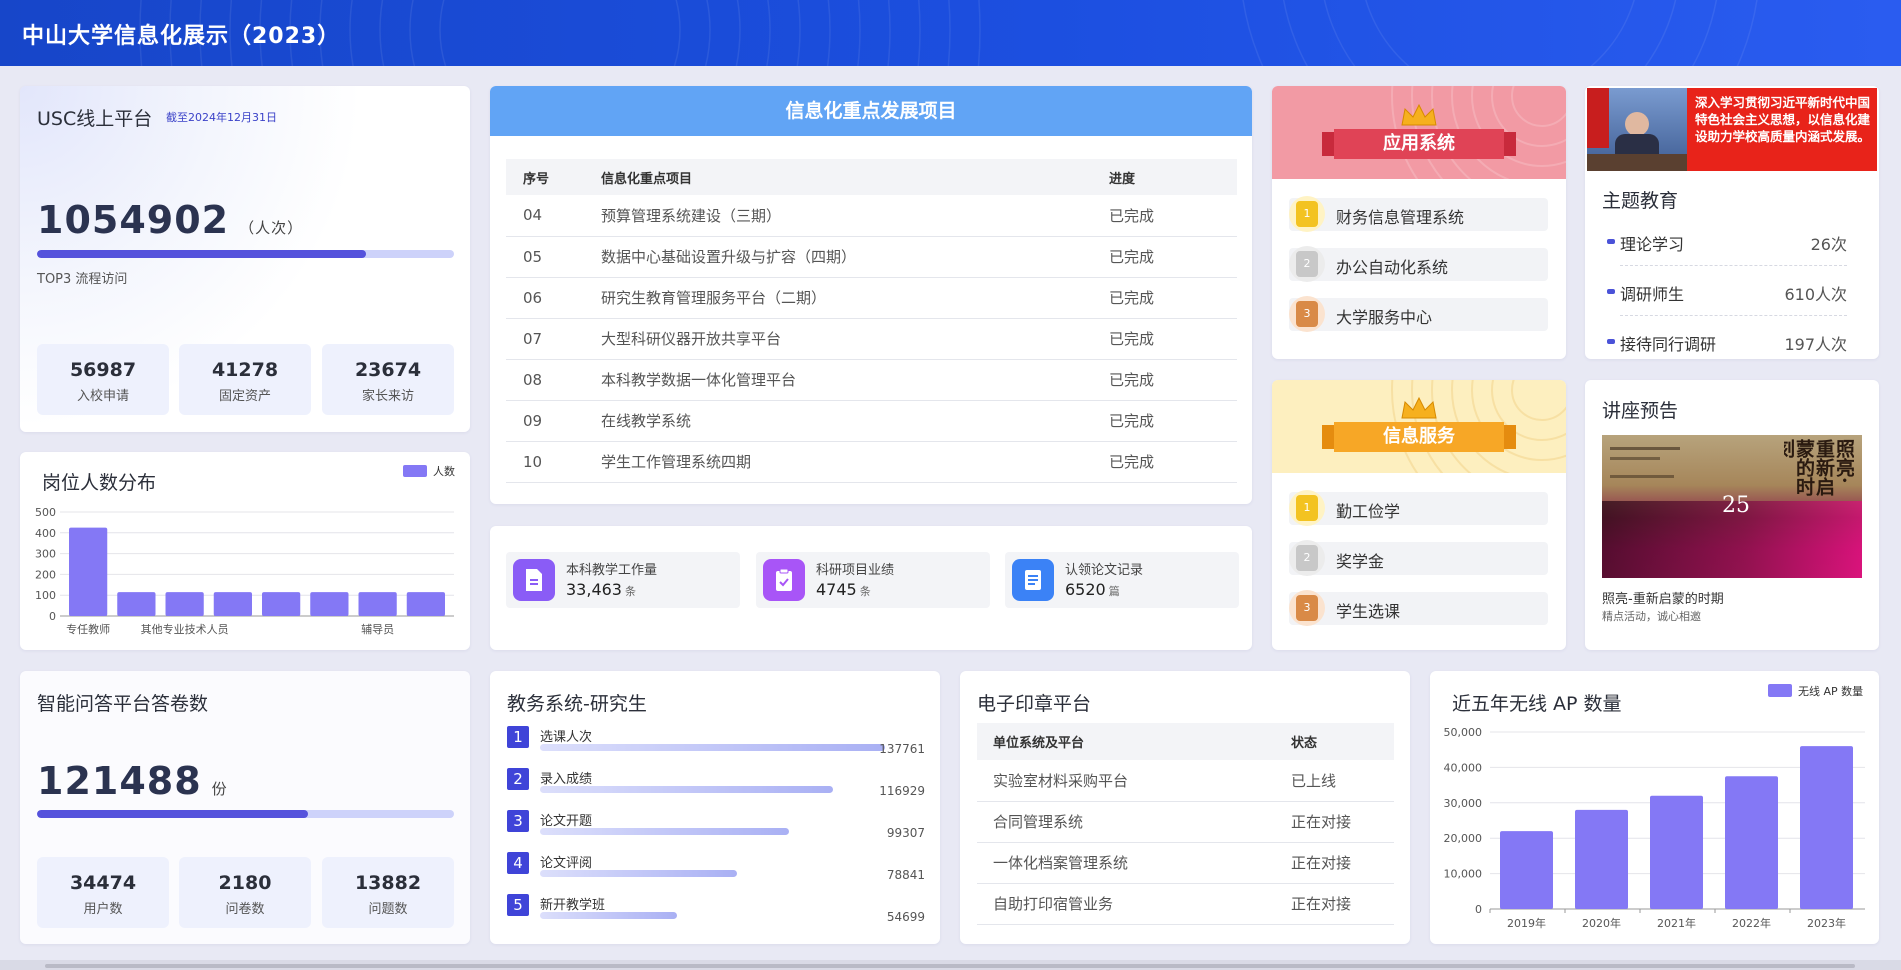  I want to click on cell-project: 学生工作管理系统四期, so click(855, 462).